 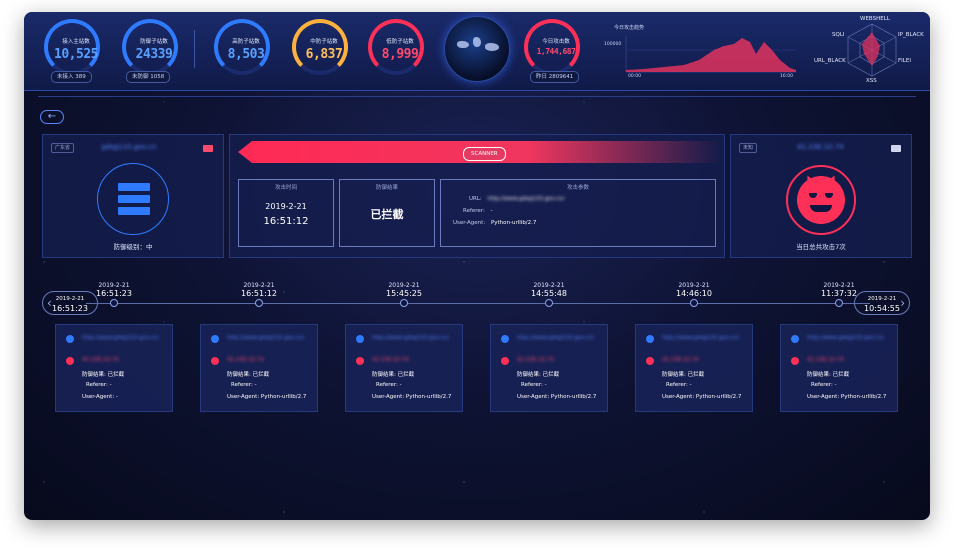 I want to click on chart-x-start: 00:00, so click(x=634, y=76).